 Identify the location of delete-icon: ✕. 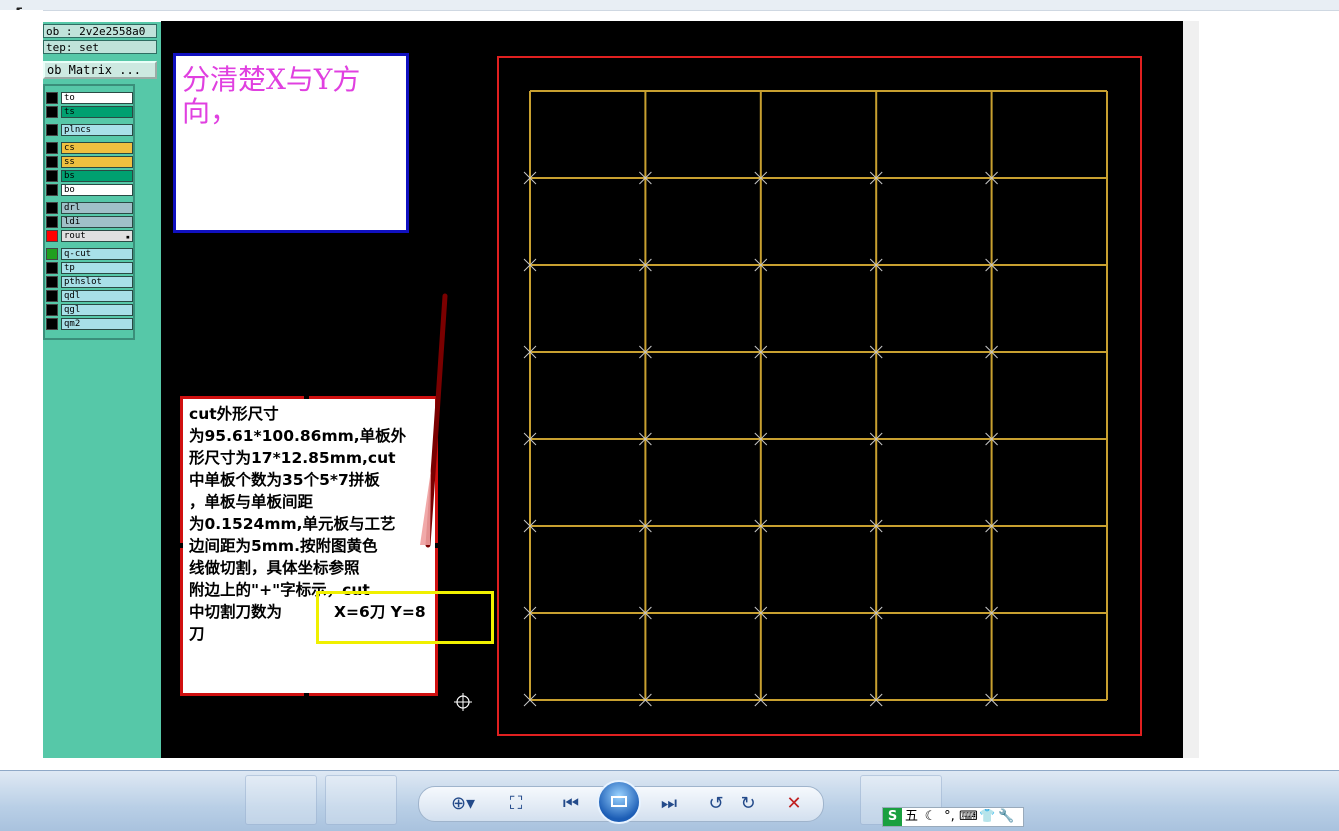
(794, 804).